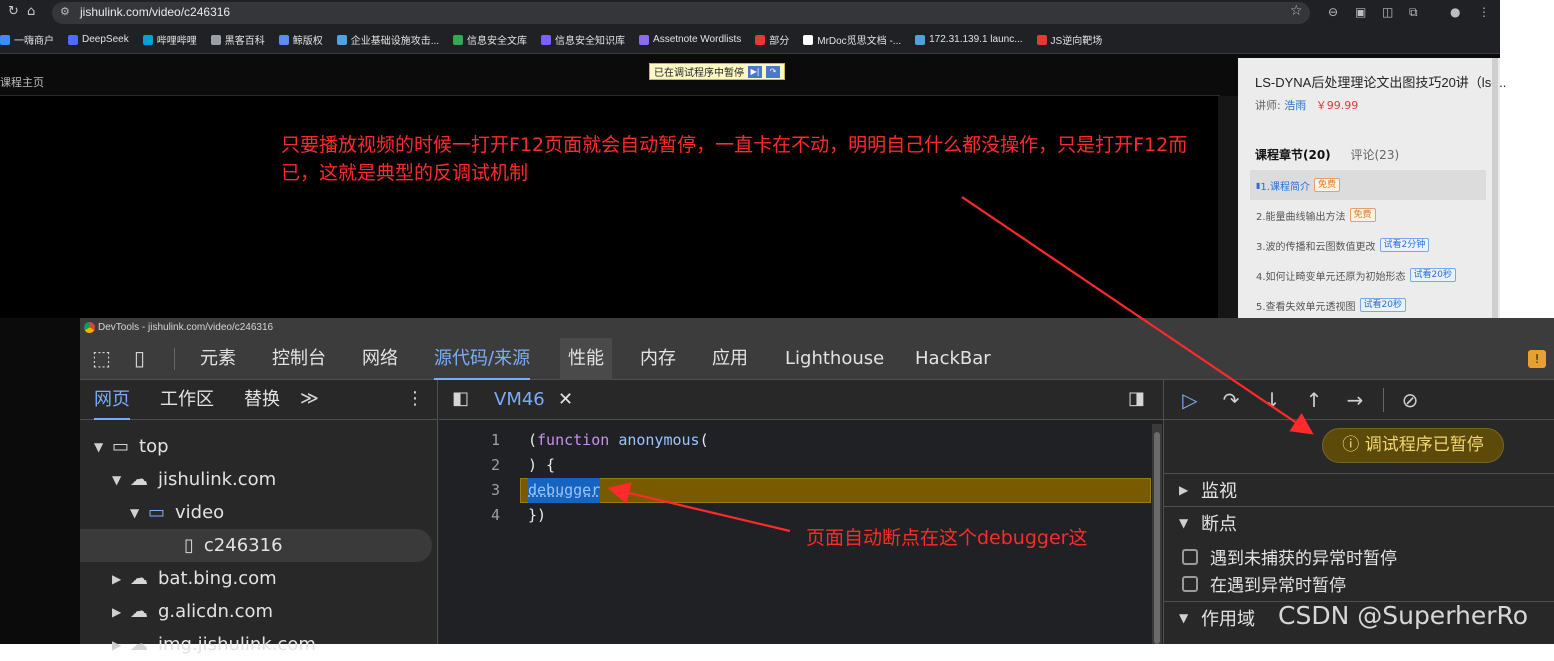 The image size is (1554, 661). What do you see at coordinates (834, 359) in the screenshot?
I see `devtools-tab: Lighthouse` at bounding box center [834, 359].